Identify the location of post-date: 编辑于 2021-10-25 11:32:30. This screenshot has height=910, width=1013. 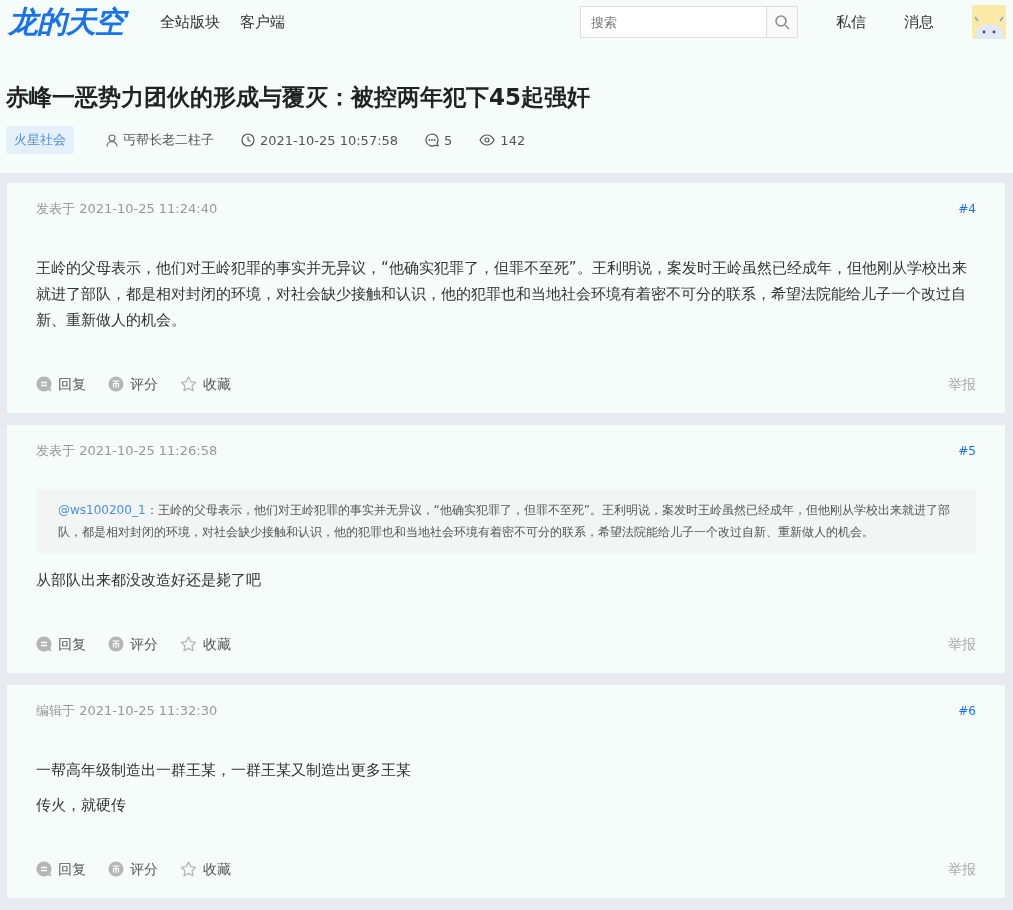
(127, 711).